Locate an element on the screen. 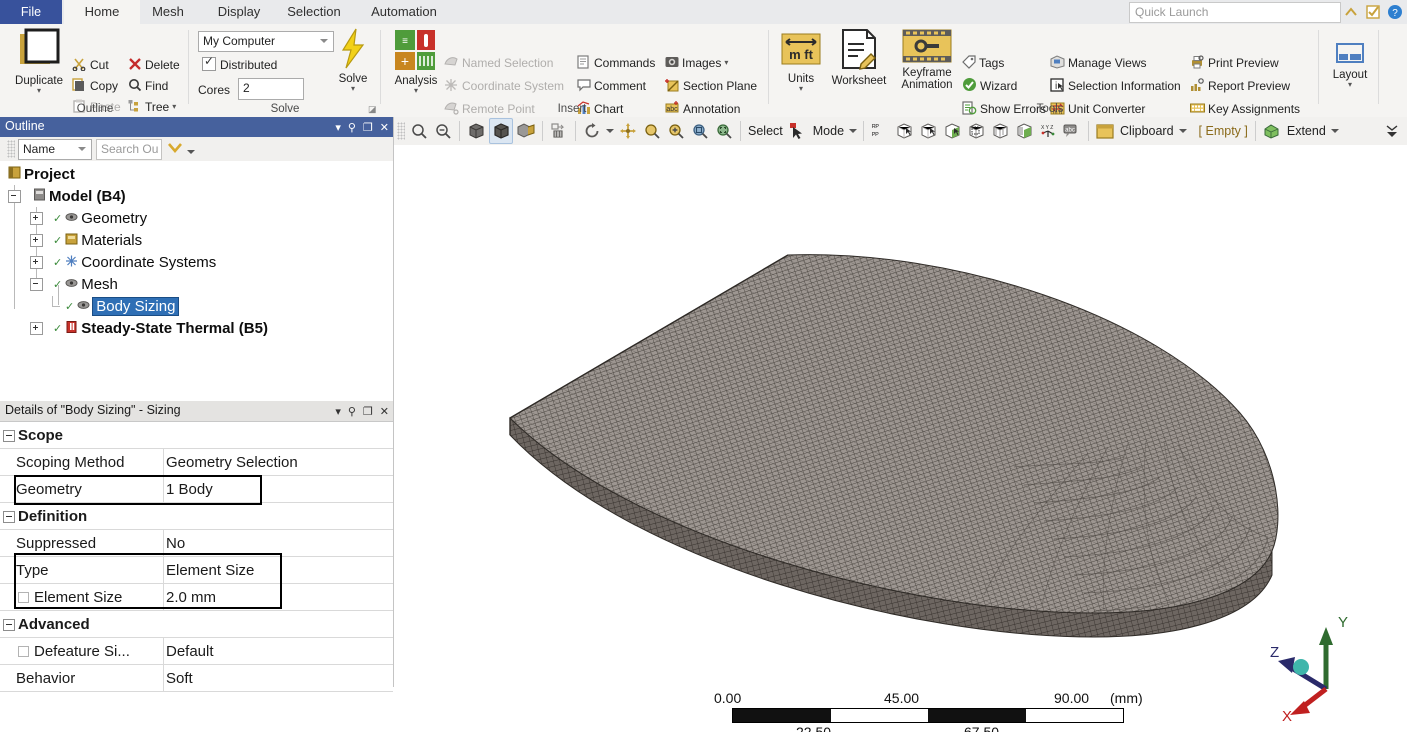 Image resolution: width=1407 pixels, height=732 pixels. outline-search-input: Search Ou is located at coordinates (129, 149).